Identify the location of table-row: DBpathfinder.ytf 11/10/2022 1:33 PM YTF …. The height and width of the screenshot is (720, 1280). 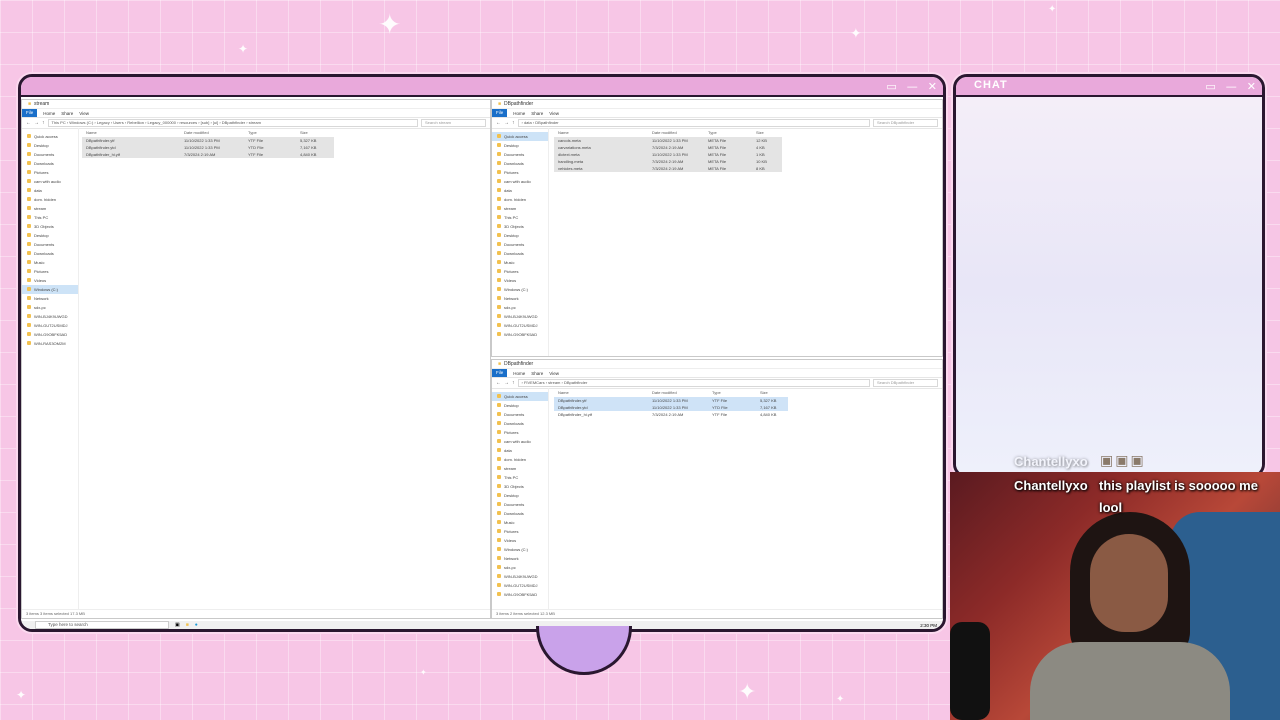
(671, 400).